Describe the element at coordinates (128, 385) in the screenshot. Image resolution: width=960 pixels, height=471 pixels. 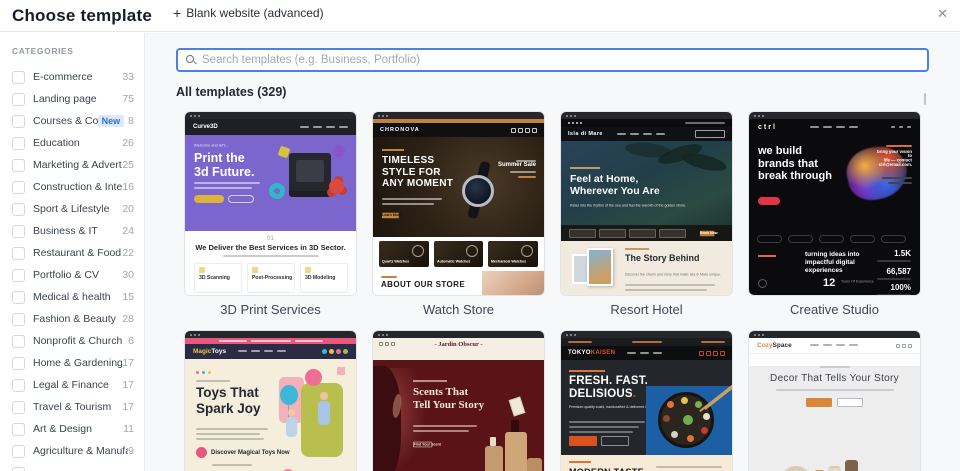
I see `category-count: 17` at that location.